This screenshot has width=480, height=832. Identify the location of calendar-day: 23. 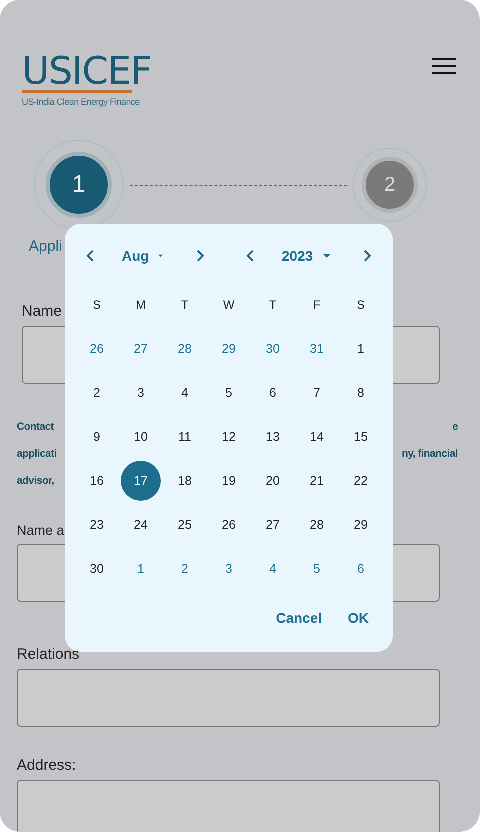
(97, 525).